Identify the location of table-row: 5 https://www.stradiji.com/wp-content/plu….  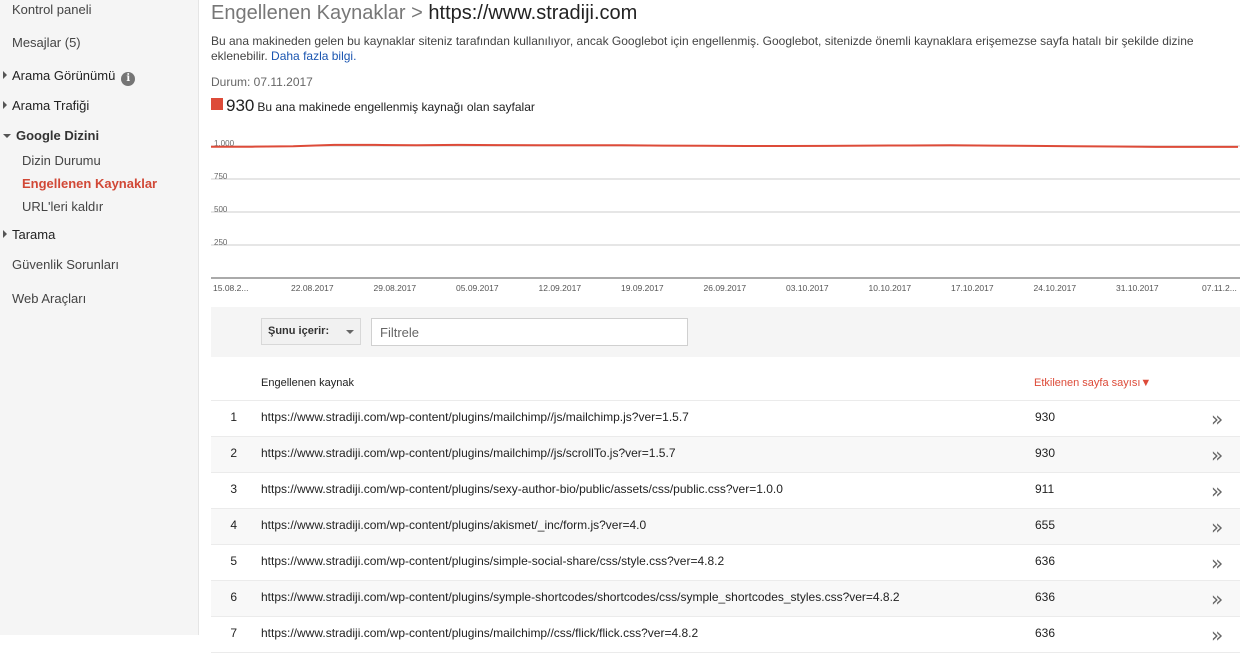
(725, 563).